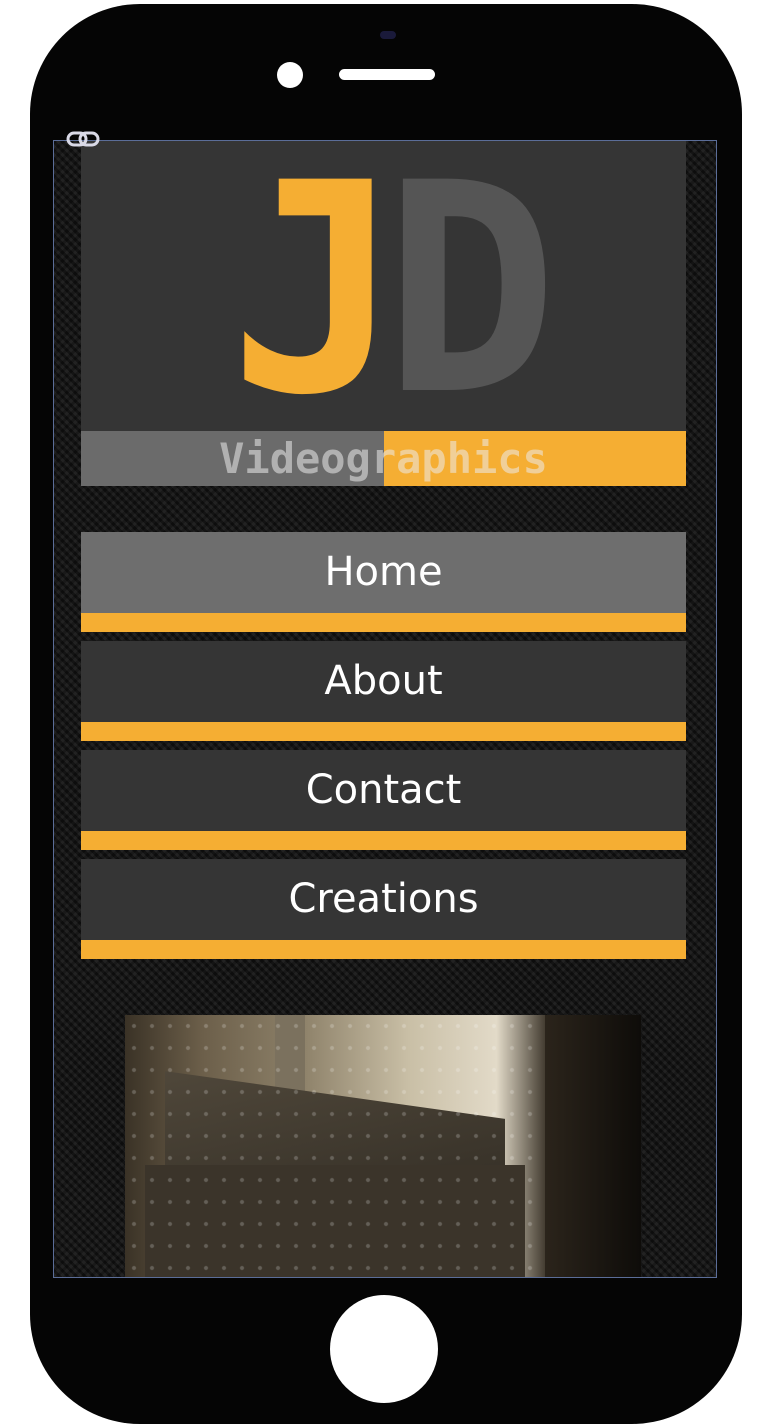  What do you see at coordinates (387, 74) in the screenshot?
I see `earpiece-speaker` at bounding box center [387, 74].